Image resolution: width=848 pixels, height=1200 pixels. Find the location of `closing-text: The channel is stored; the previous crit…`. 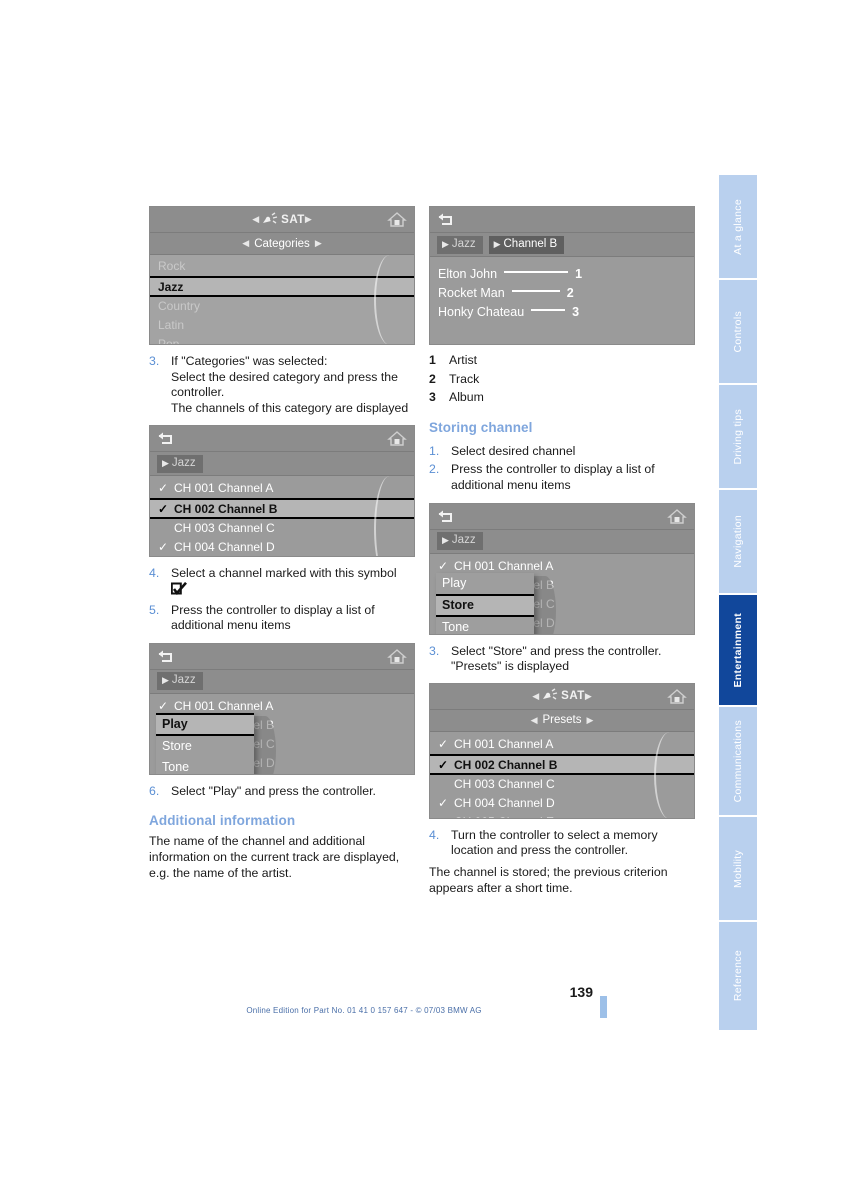

closing-text: The channel is stored; the previous crit… is located at coordinates (548, 879).